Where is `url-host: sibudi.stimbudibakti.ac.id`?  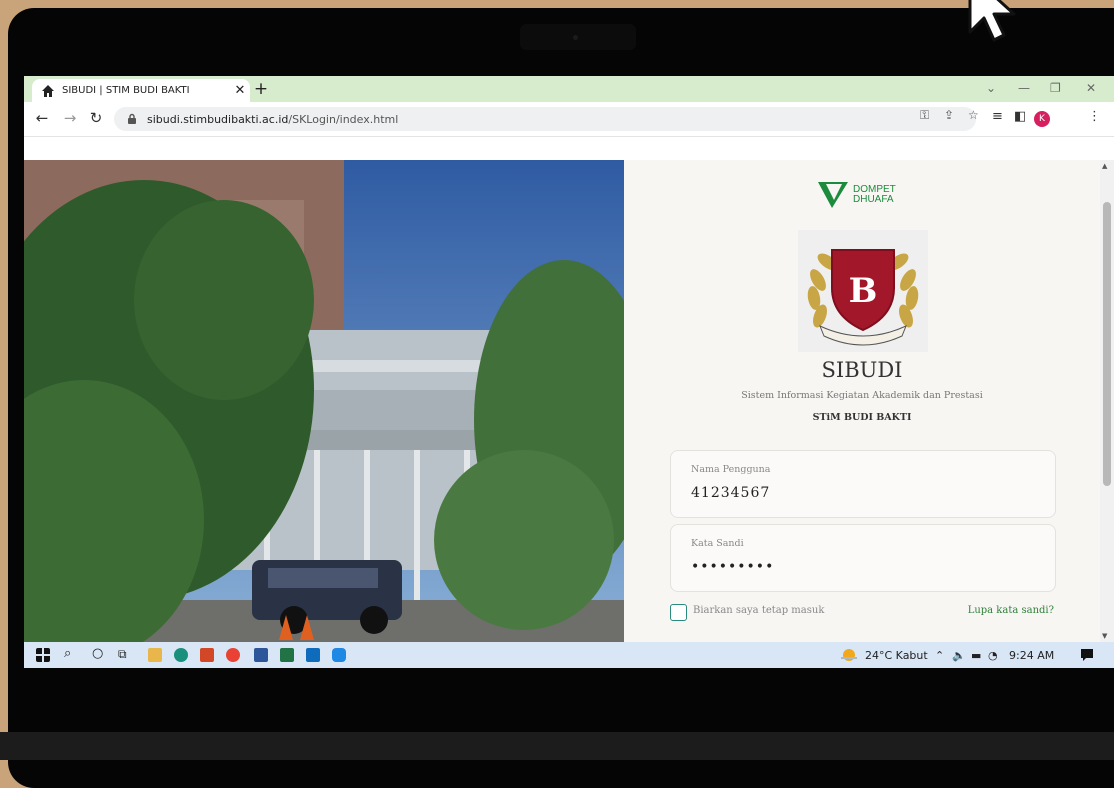 url-host: sibudi.stimbudibakti.ac.id is located at coordinates (218, 119).